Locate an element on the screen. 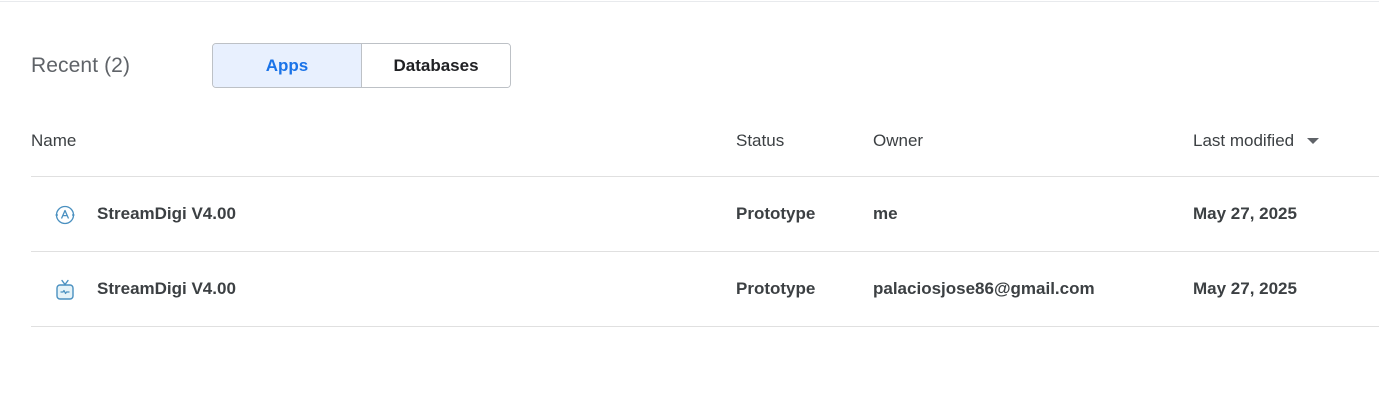  column-header-status-label: Status is located at coordinates (760, 140).